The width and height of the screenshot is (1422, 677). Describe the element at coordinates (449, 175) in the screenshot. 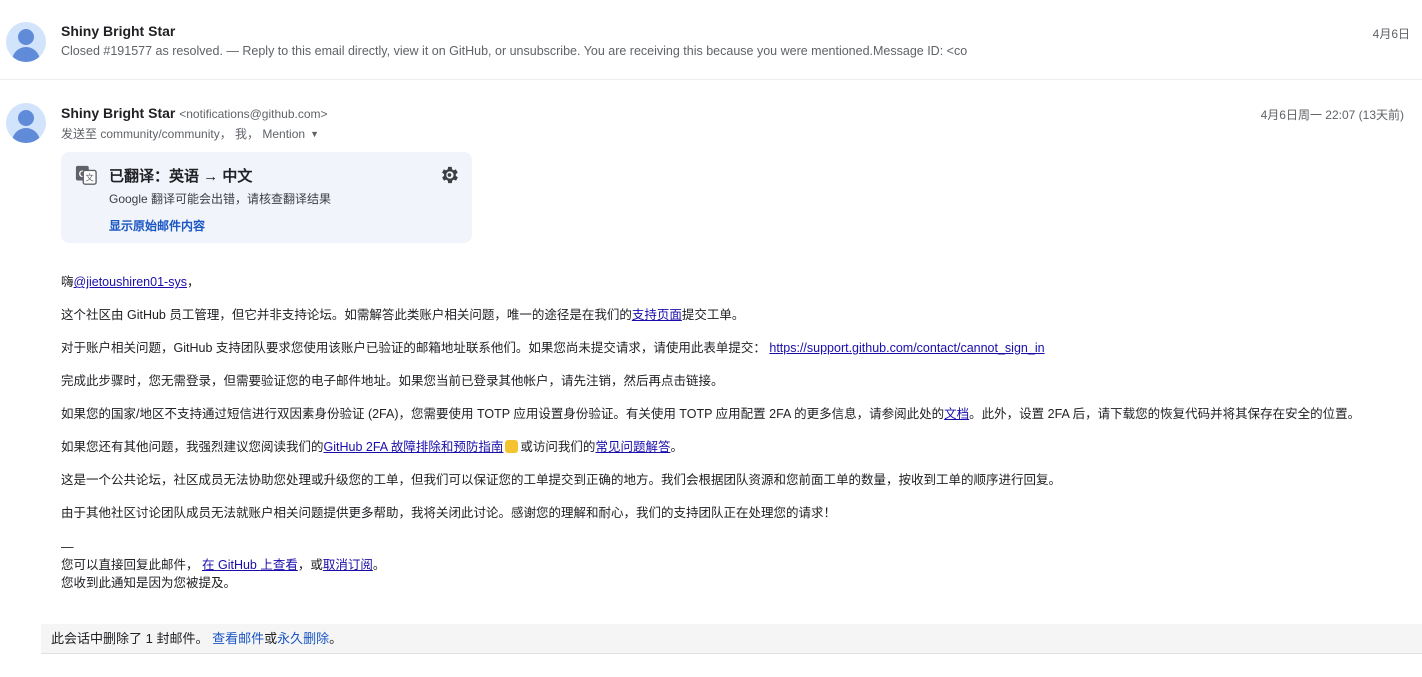

I see `gear-icon` at that location.